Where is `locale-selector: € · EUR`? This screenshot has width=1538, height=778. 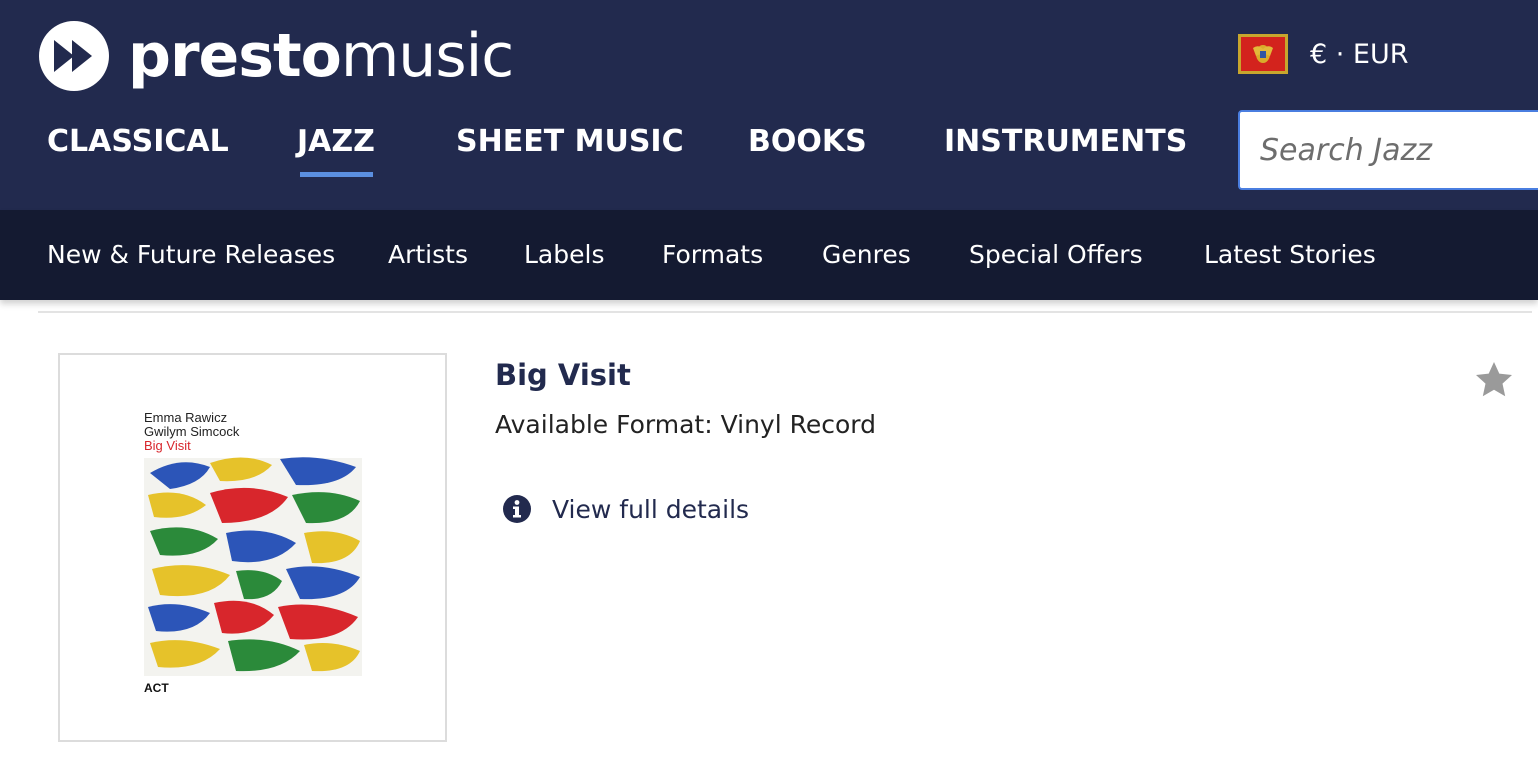
locale-selector: € · EUR is located at coordinates (1323, 54).